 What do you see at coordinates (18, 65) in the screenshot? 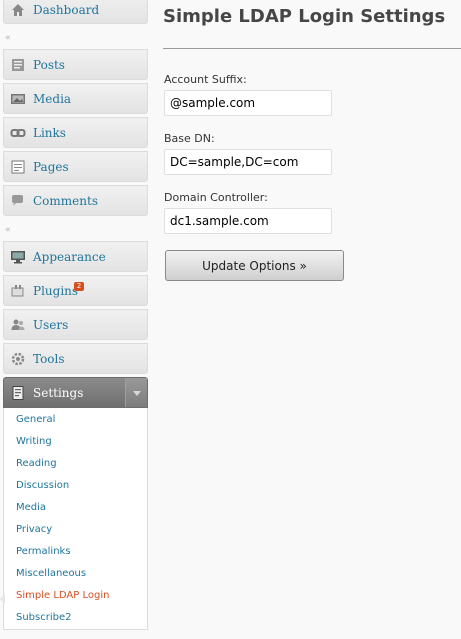
I see `posts-icon` at bounding box center [18, 65].